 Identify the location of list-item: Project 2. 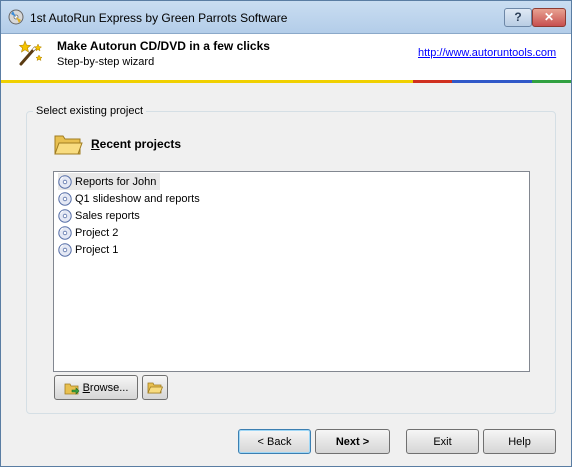
(90, 232).